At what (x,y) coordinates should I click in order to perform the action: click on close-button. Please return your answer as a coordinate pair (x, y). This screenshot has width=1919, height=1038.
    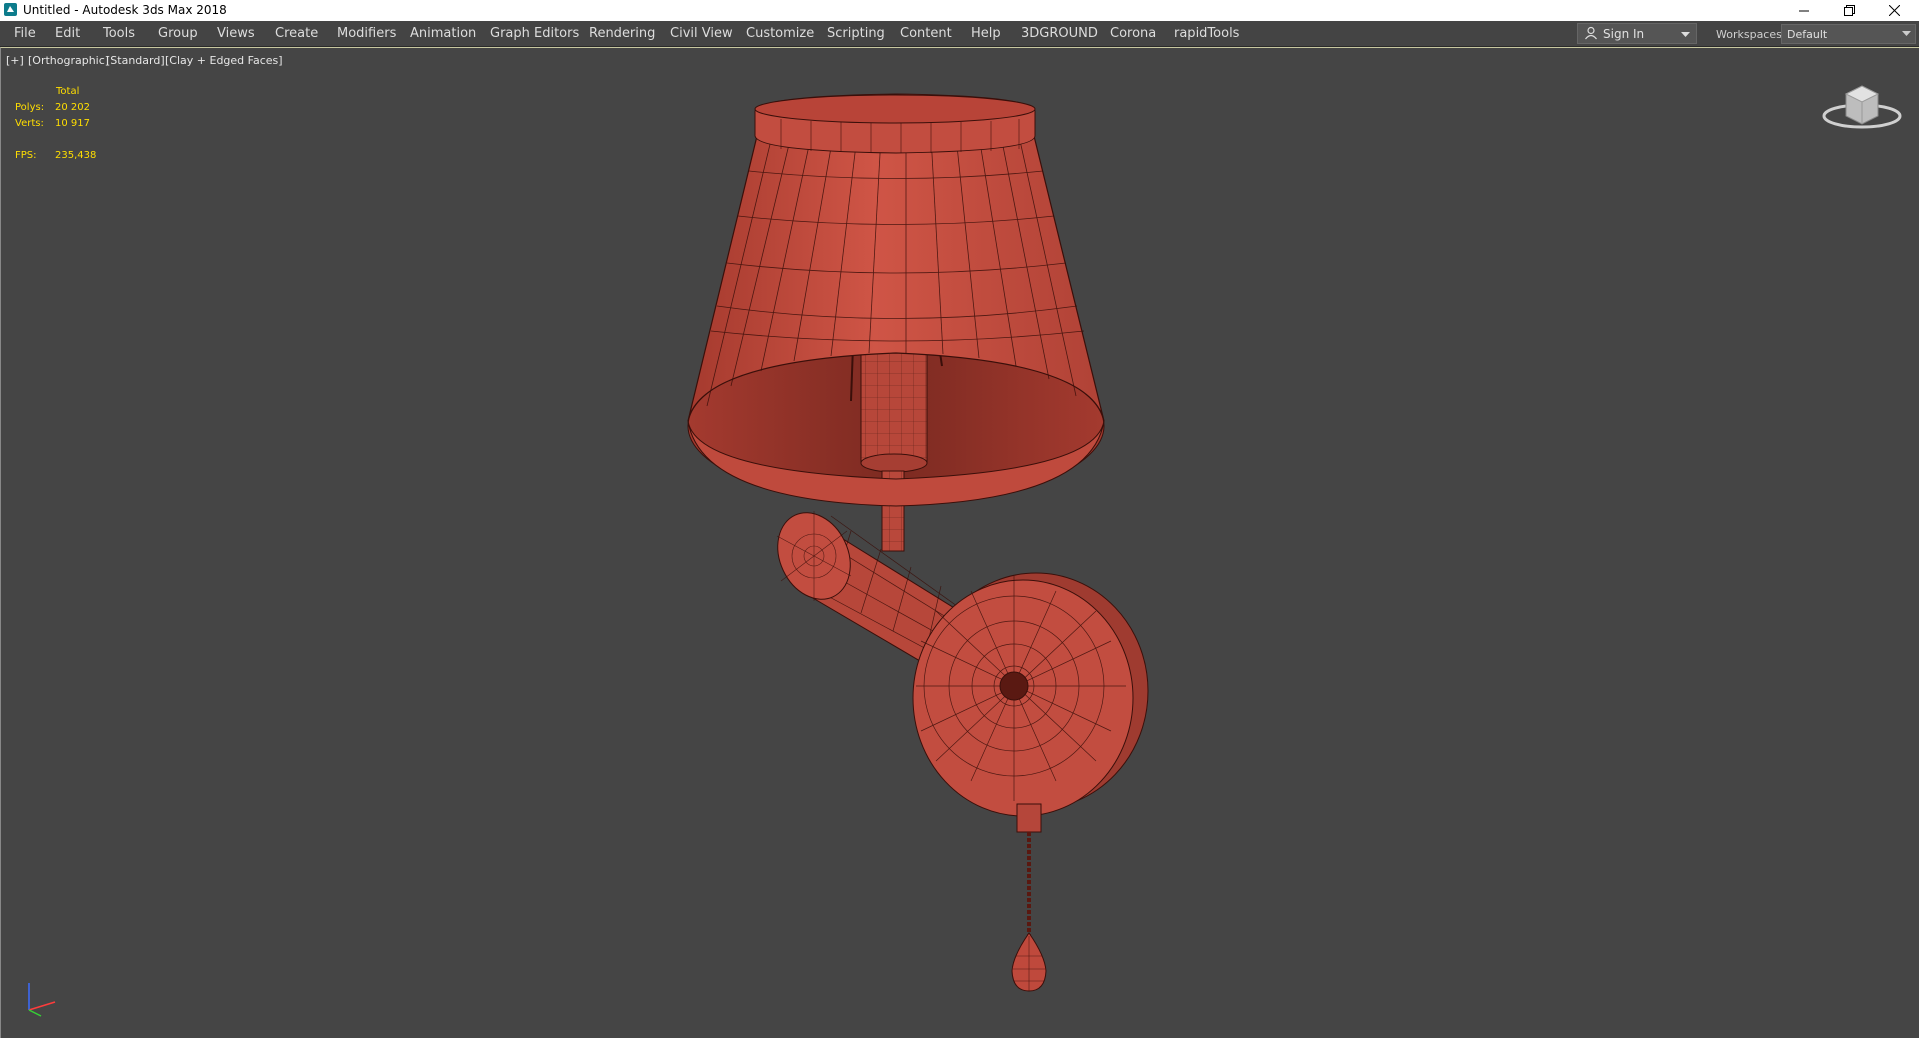
    Looking at the image, I should click on (1894, 10).